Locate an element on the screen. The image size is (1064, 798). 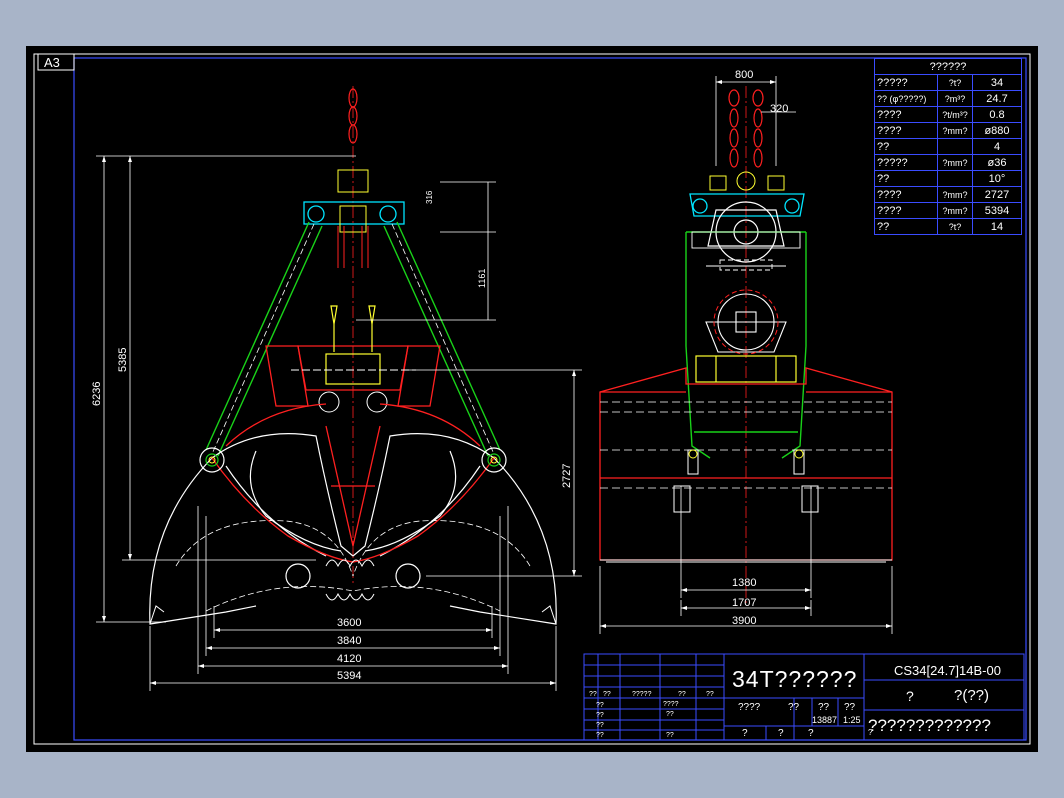
dim-1161: 1161 is located at coordinates (482, 278).